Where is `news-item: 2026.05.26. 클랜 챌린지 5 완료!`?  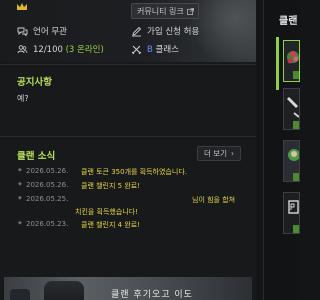 news-item: 2026.05.26. 클랜 챌린지 5 완료! is located at coordinates (79, 186).